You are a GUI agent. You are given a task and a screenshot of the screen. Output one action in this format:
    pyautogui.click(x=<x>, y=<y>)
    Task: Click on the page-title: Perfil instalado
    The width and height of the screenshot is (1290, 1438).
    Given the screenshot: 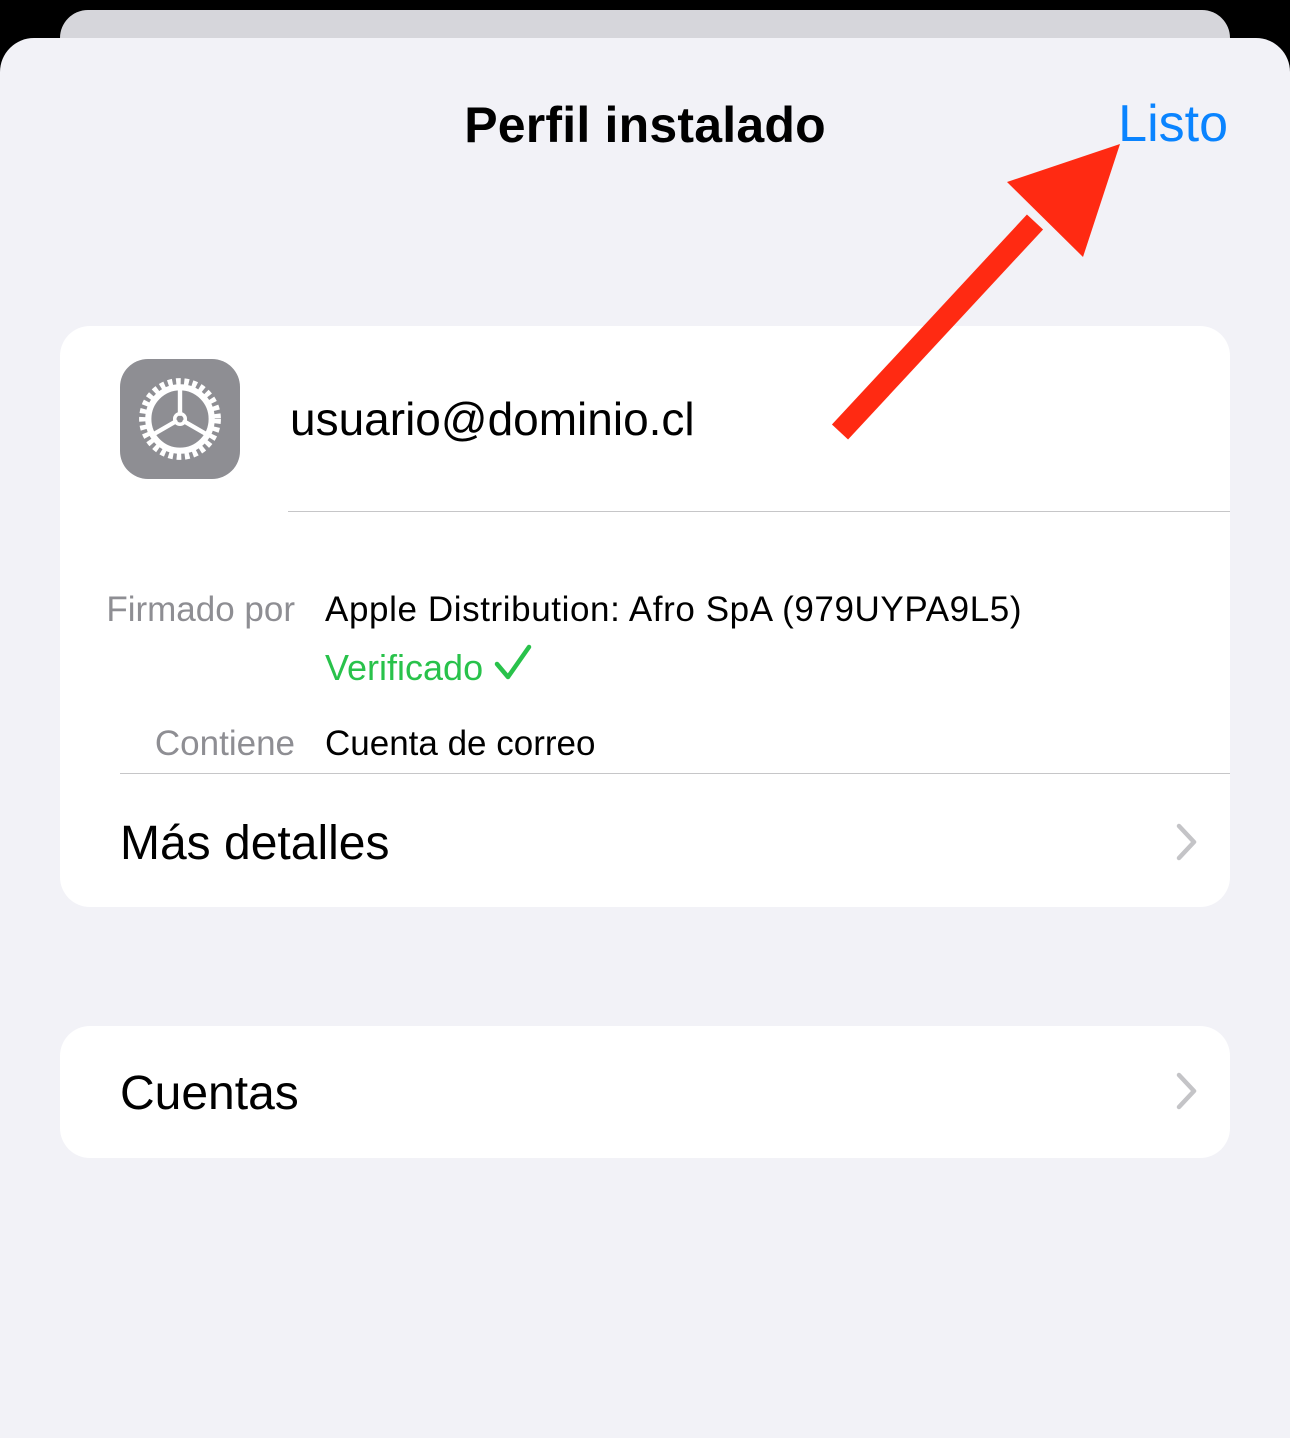 What is the action you would take?
    pyautogui.click(x=645, y=125)
    